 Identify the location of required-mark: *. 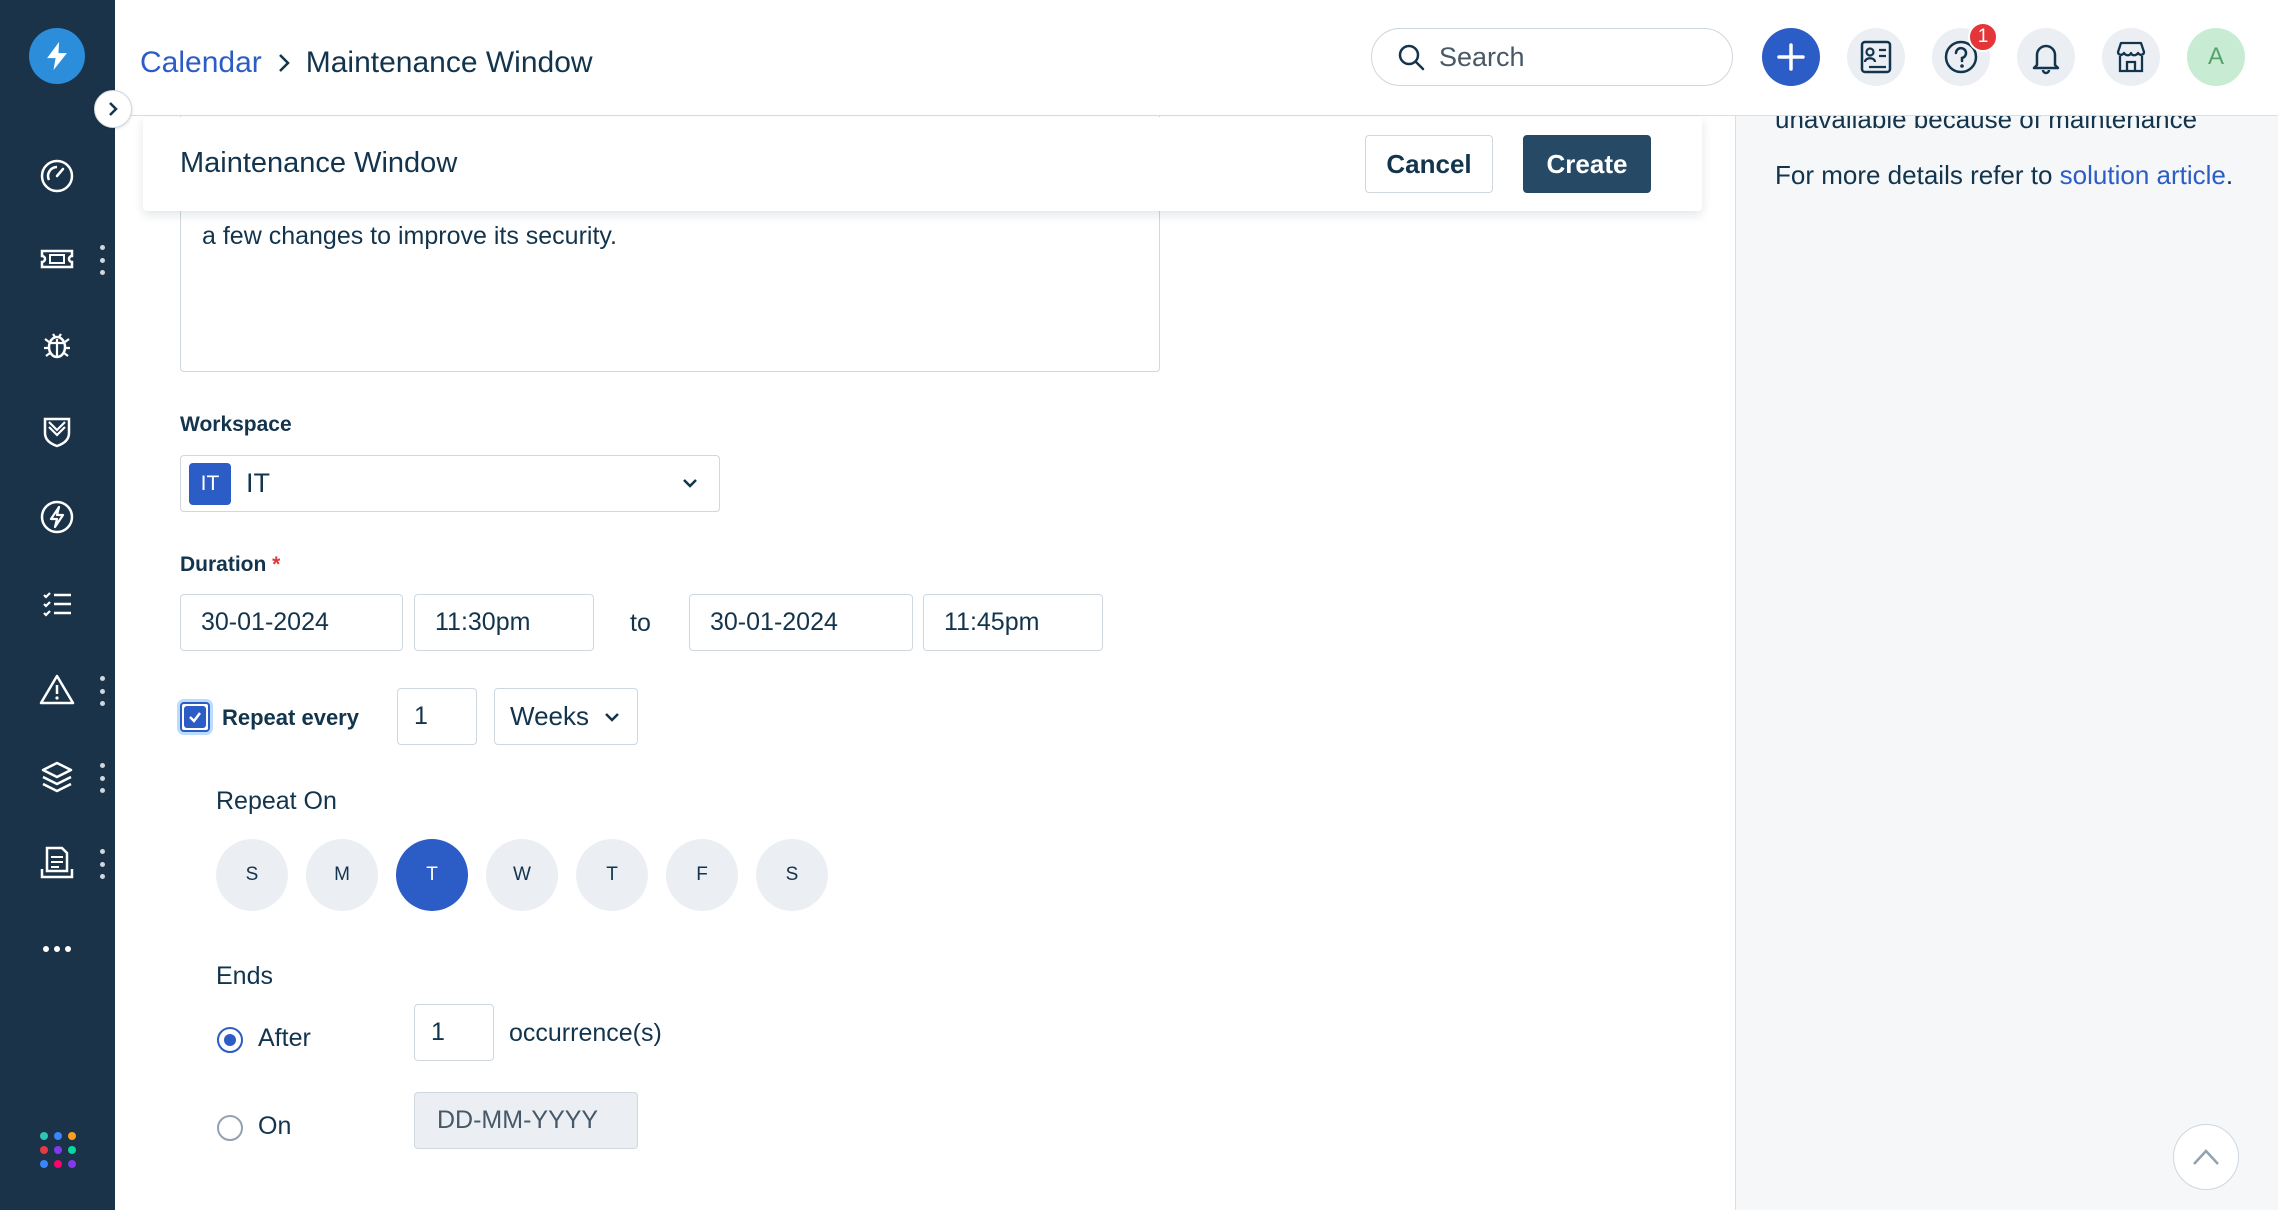
(276, 564).